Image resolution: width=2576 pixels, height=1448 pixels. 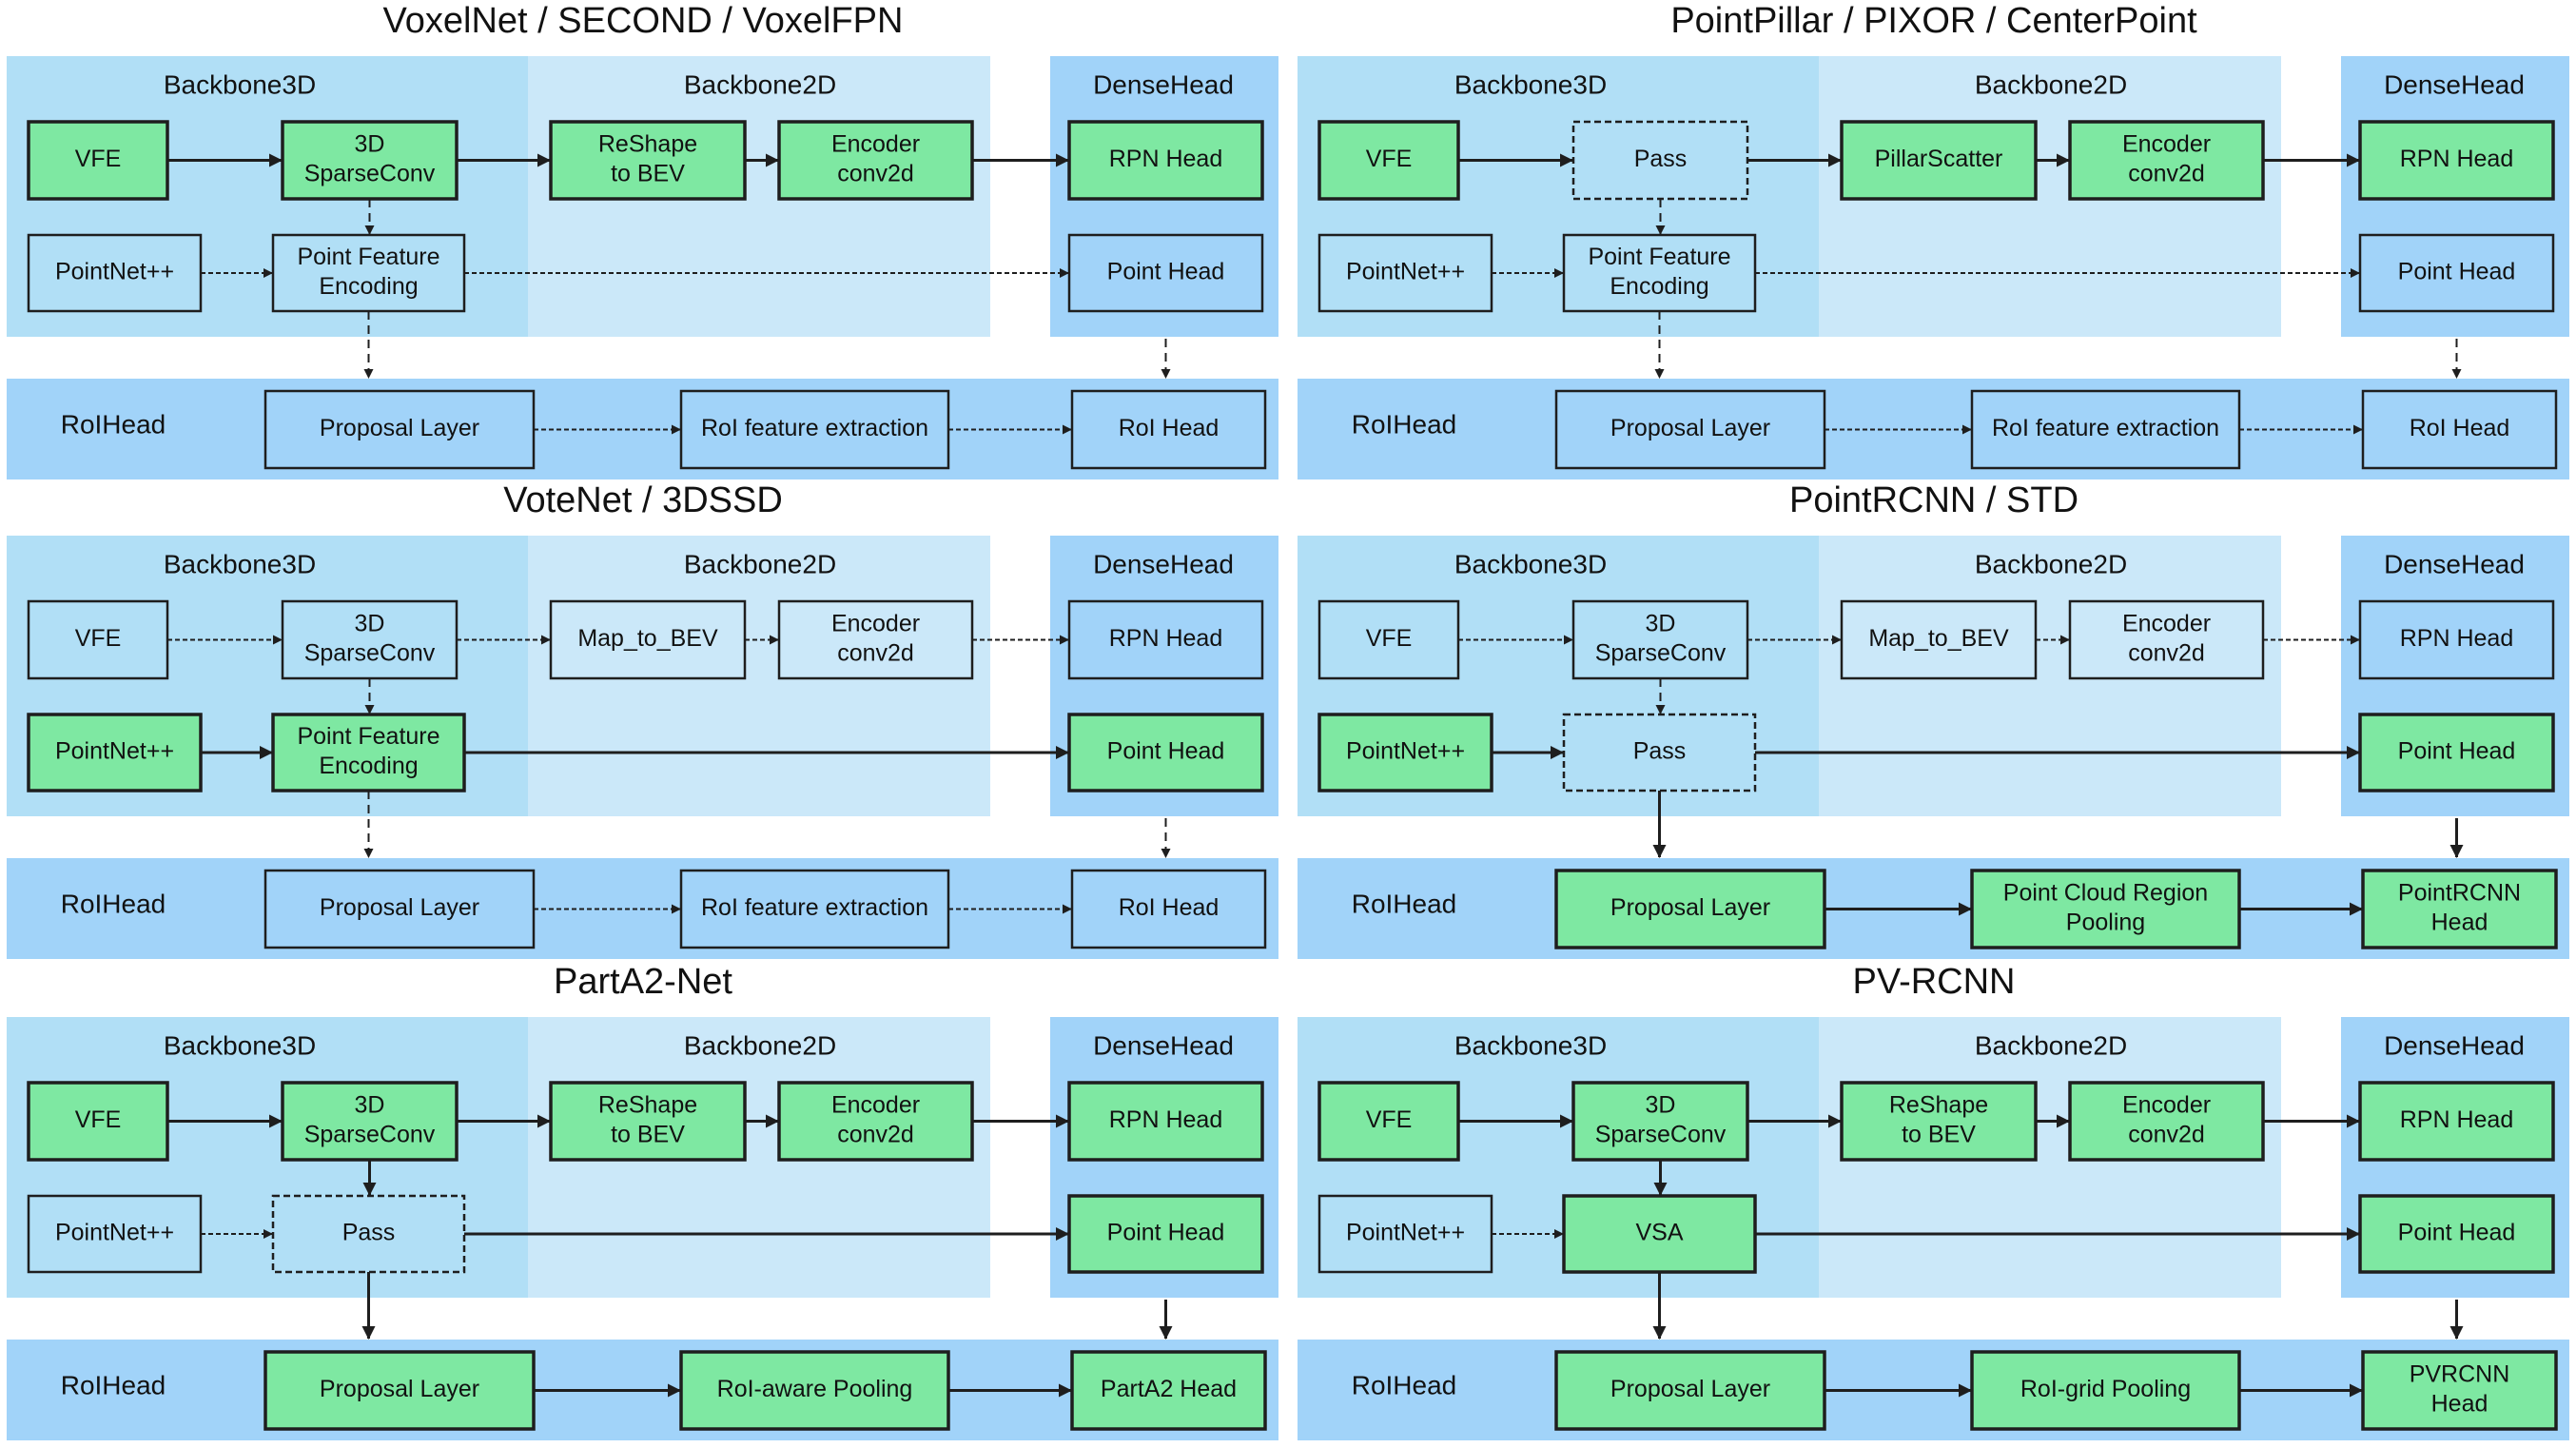 What do you see at coordinates (2459, 893) in the screenshot?
I see `module-label: PointRCNN` at bounding box center [2459, 893].